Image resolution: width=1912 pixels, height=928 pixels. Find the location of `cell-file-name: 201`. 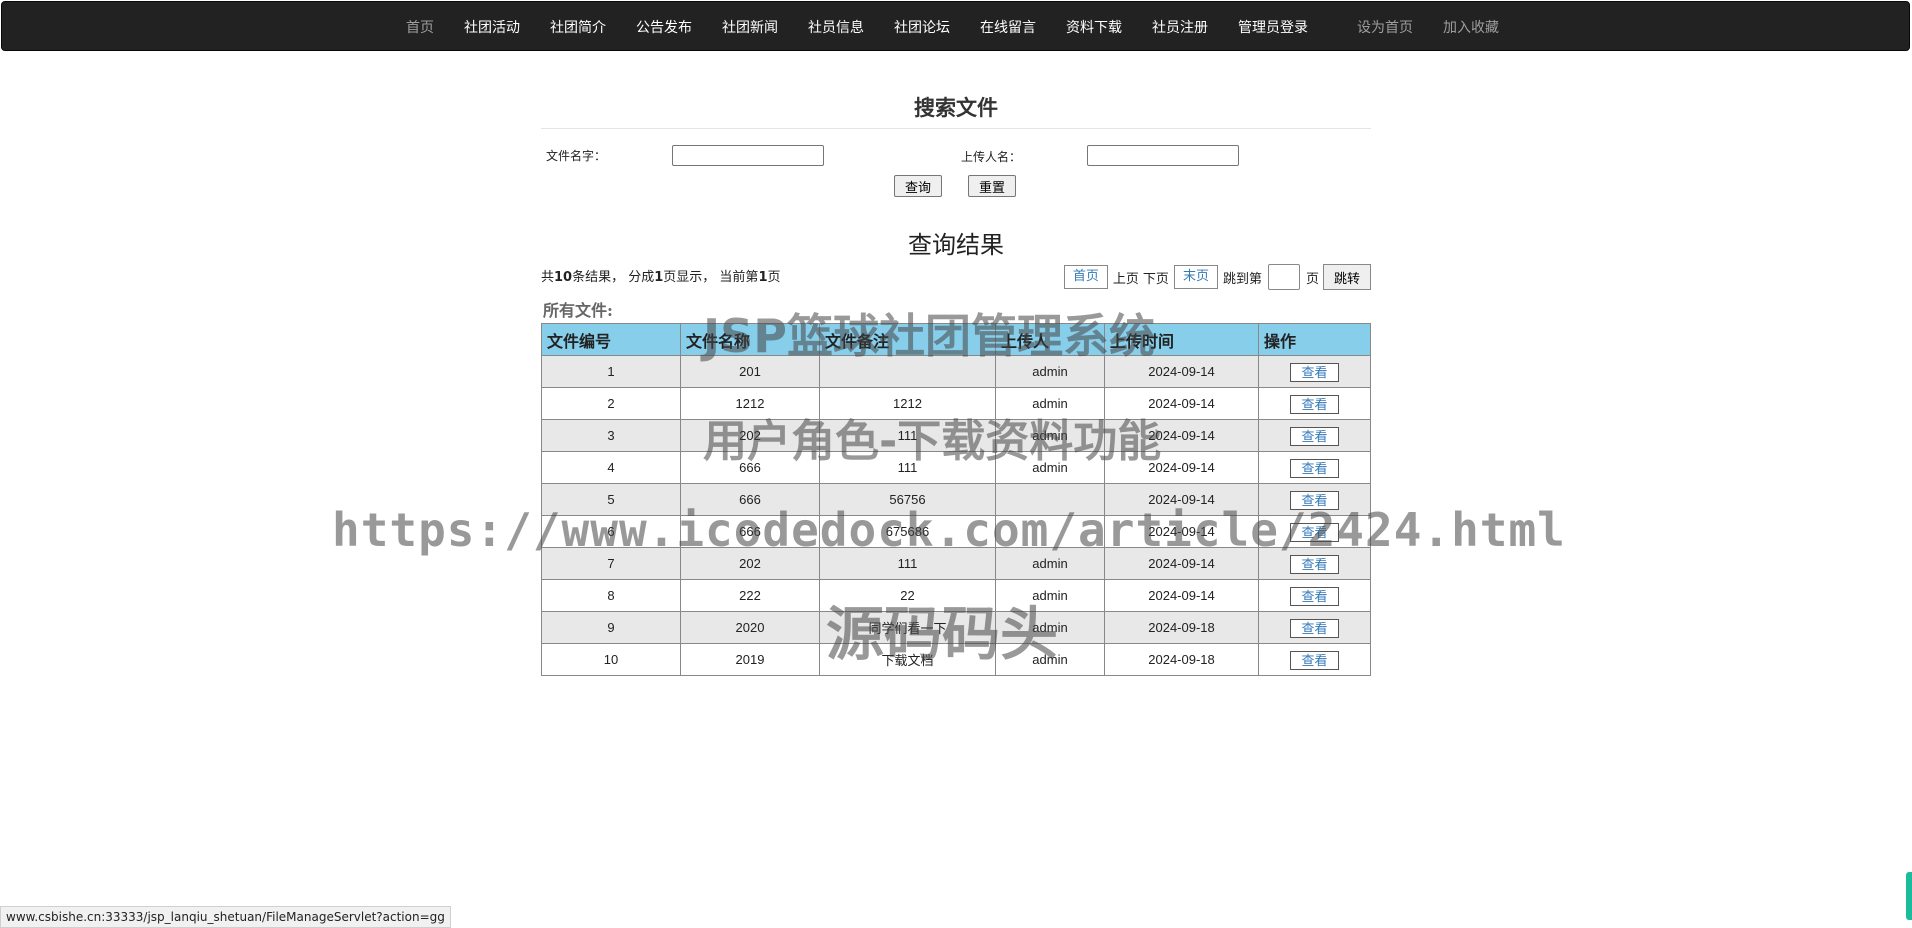

cell-file-name: 201 is located at coordinates (750, 371).